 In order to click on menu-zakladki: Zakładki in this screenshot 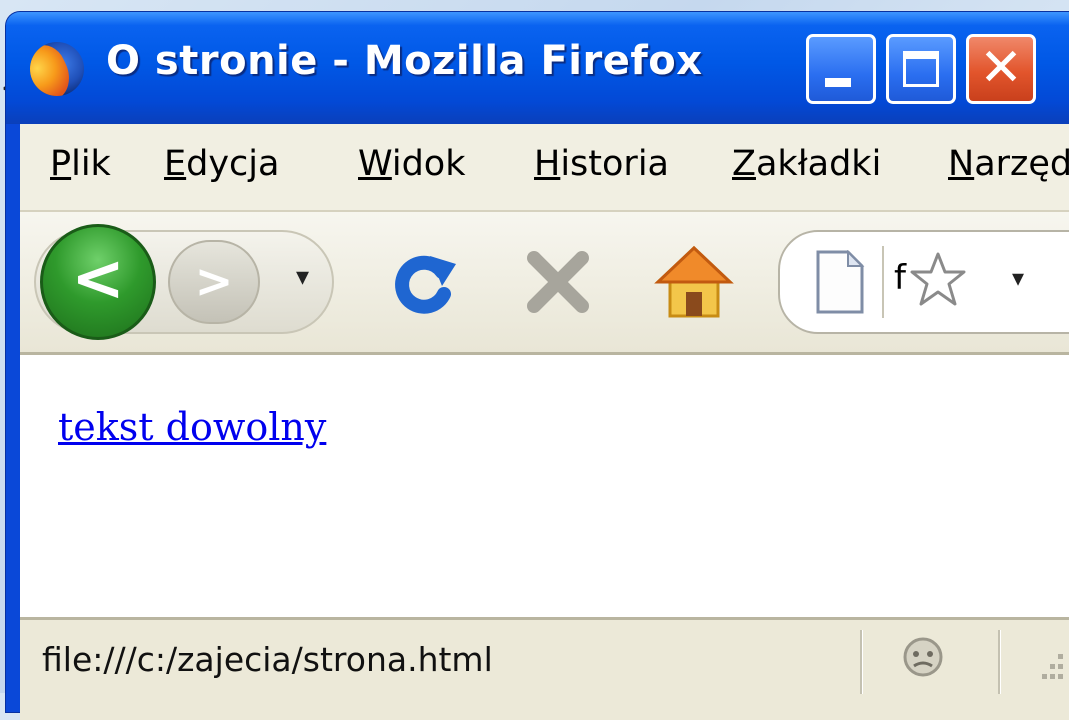, I will do `click(806, 164)`.